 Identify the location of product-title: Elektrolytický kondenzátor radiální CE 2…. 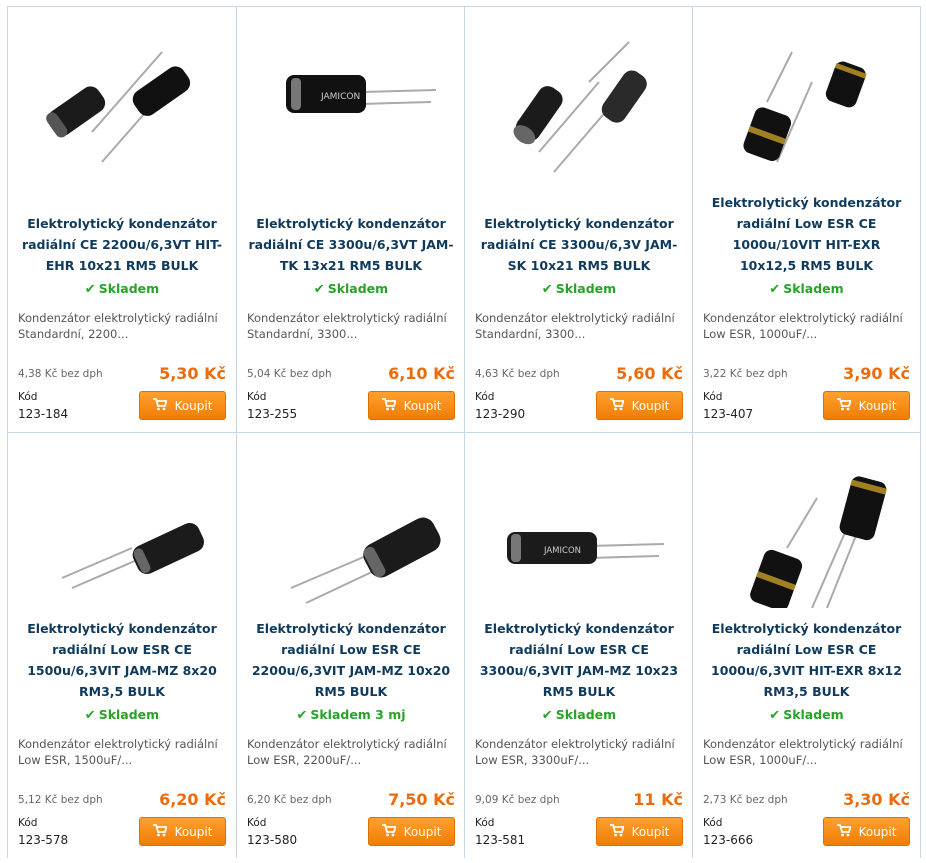
(122, 244).